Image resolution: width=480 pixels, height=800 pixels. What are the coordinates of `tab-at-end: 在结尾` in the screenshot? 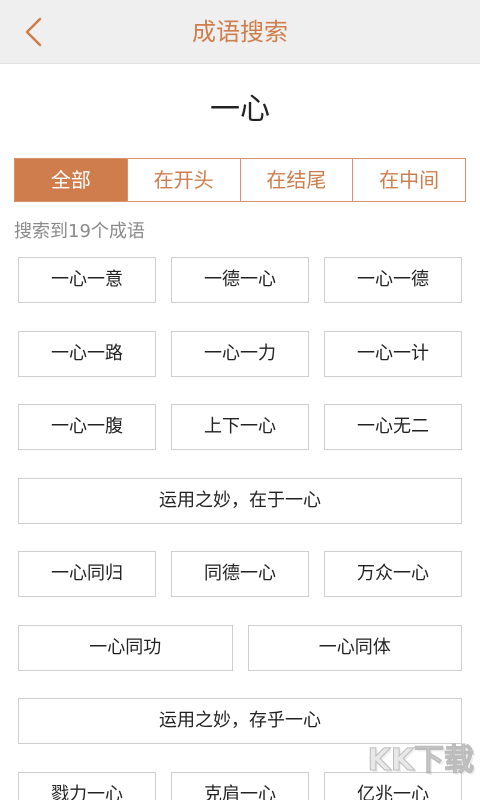 It's located at (296, 180).